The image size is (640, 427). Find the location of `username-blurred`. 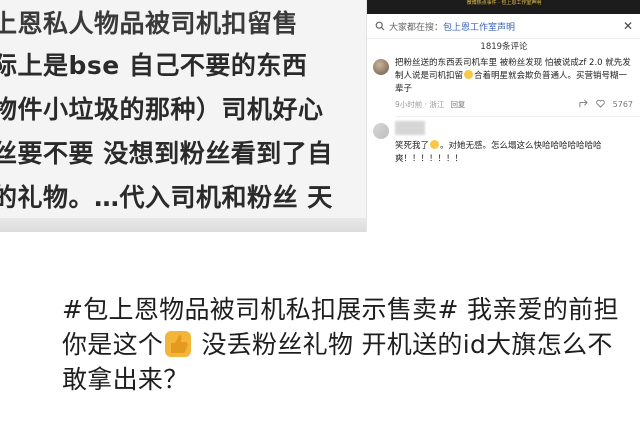

username-blurred is located at coordinates (410, 128).